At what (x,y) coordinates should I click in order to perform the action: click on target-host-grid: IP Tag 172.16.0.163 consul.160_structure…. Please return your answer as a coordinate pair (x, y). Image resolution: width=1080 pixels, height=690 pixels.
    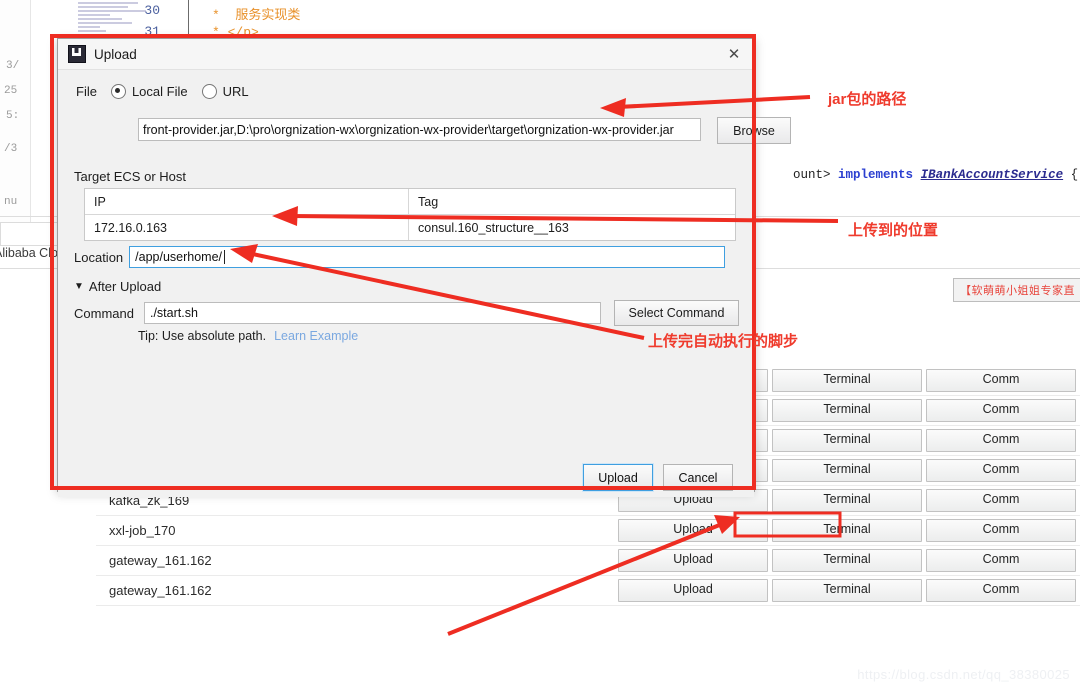
    Looking at the image, I should click on (410, 214).